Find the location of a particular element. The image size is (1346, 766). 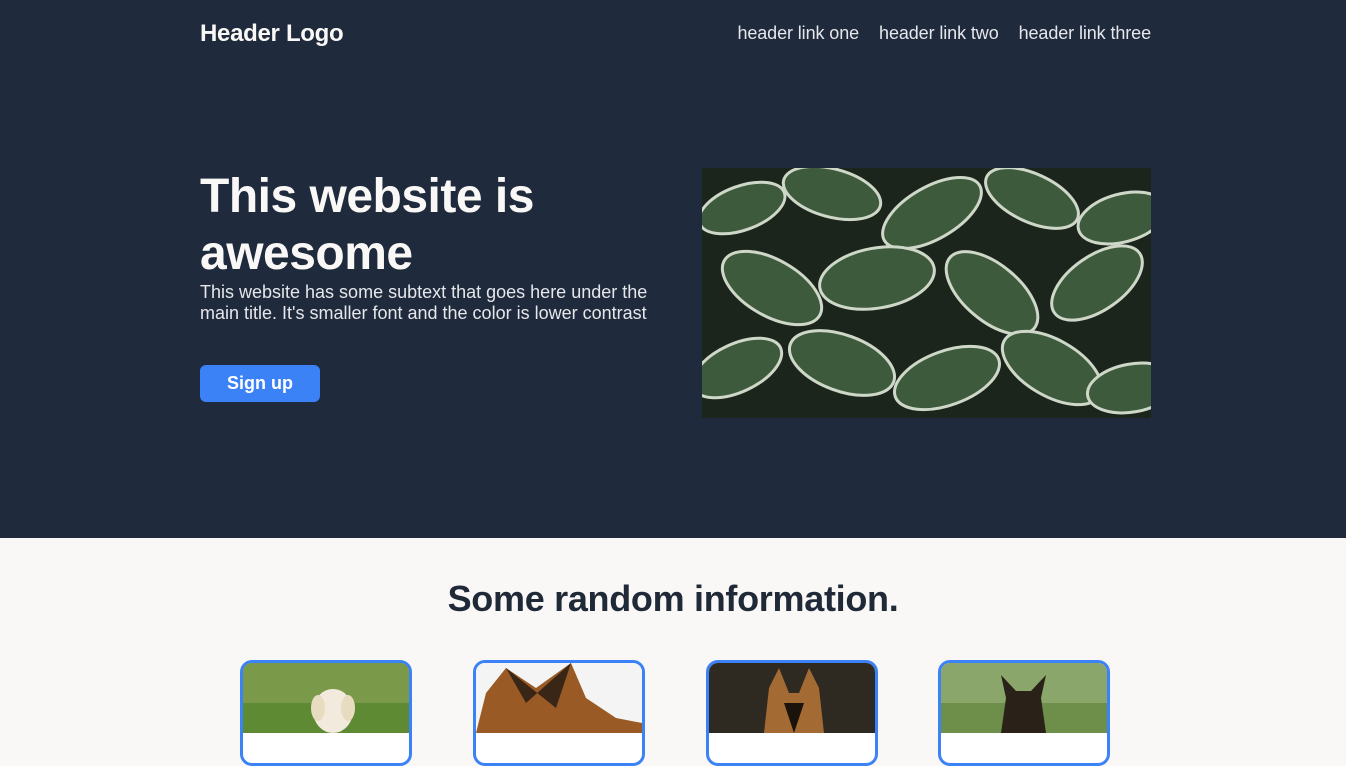

golden-retriever-image is located at coordinates (326, 698).